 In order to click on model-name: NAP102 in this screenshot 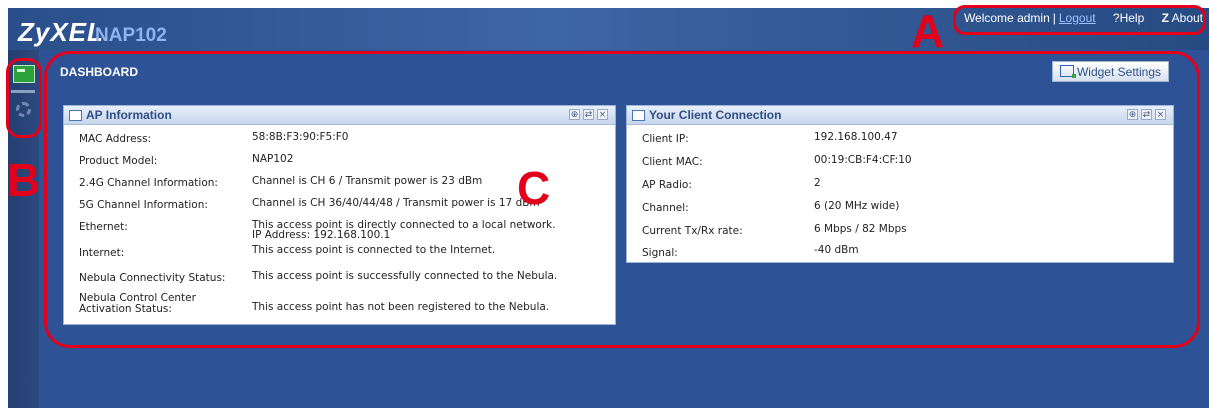, I will do `click(131, 35)`.